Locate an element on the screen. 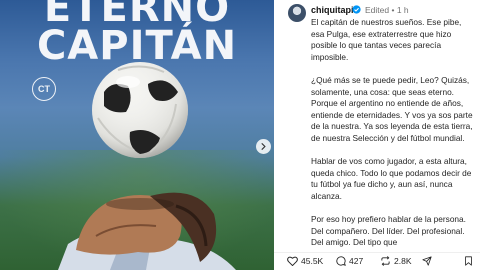 This screenshot has height=270, width=480. repost-icon is located at coordinates (385, 261).